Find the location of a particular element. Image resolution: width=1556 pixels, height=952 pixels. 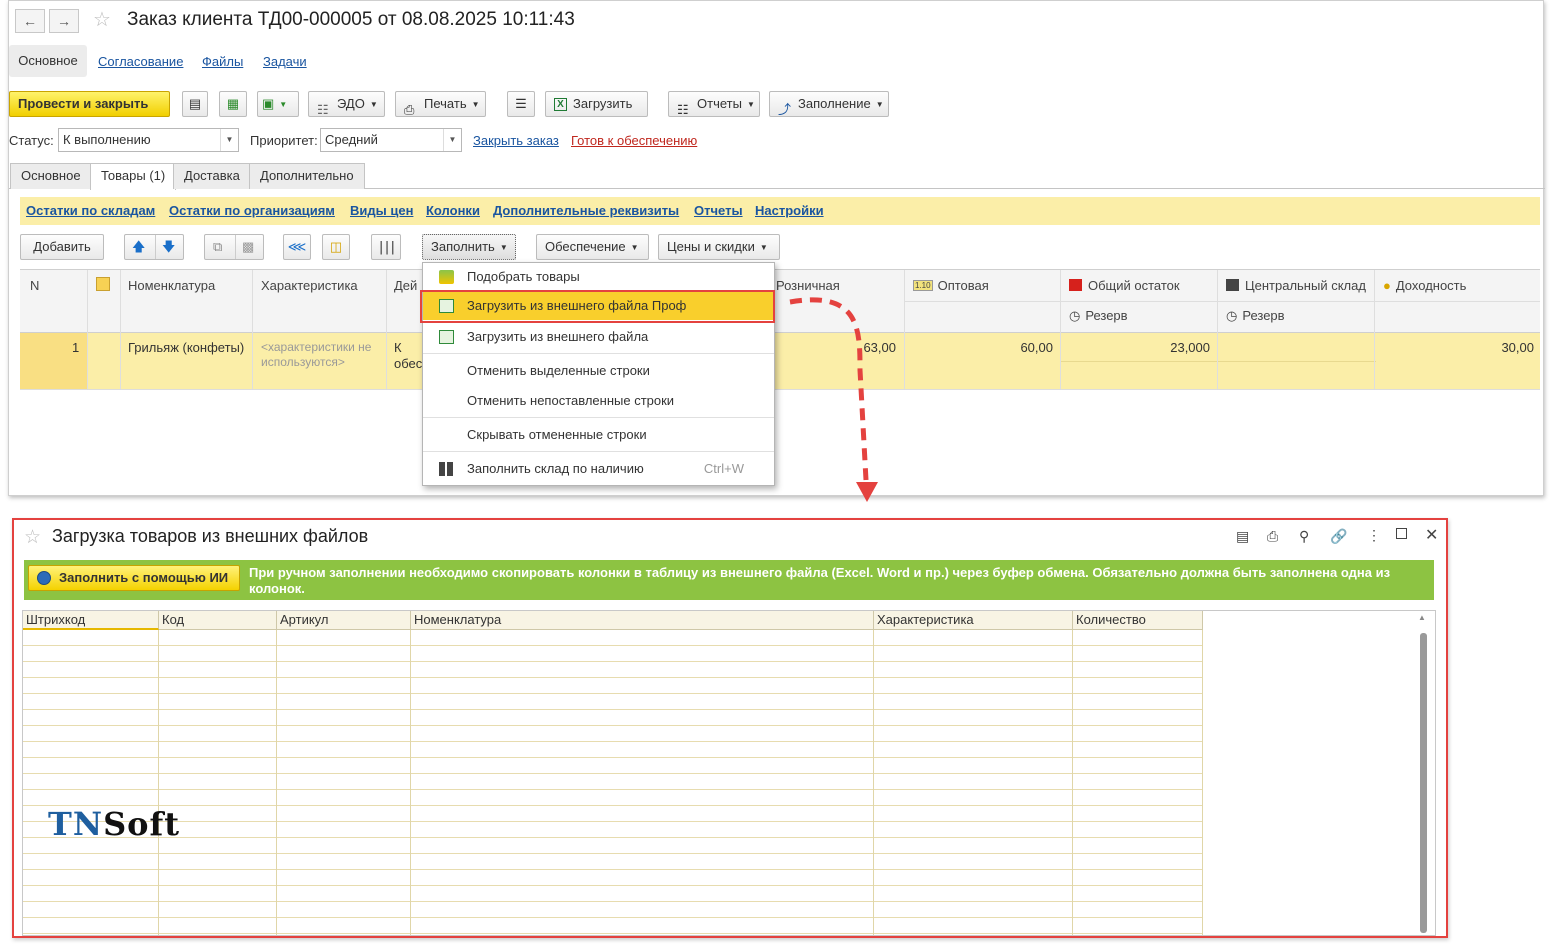

print-icon: ⎙ is located at coordinates (1272, 536).